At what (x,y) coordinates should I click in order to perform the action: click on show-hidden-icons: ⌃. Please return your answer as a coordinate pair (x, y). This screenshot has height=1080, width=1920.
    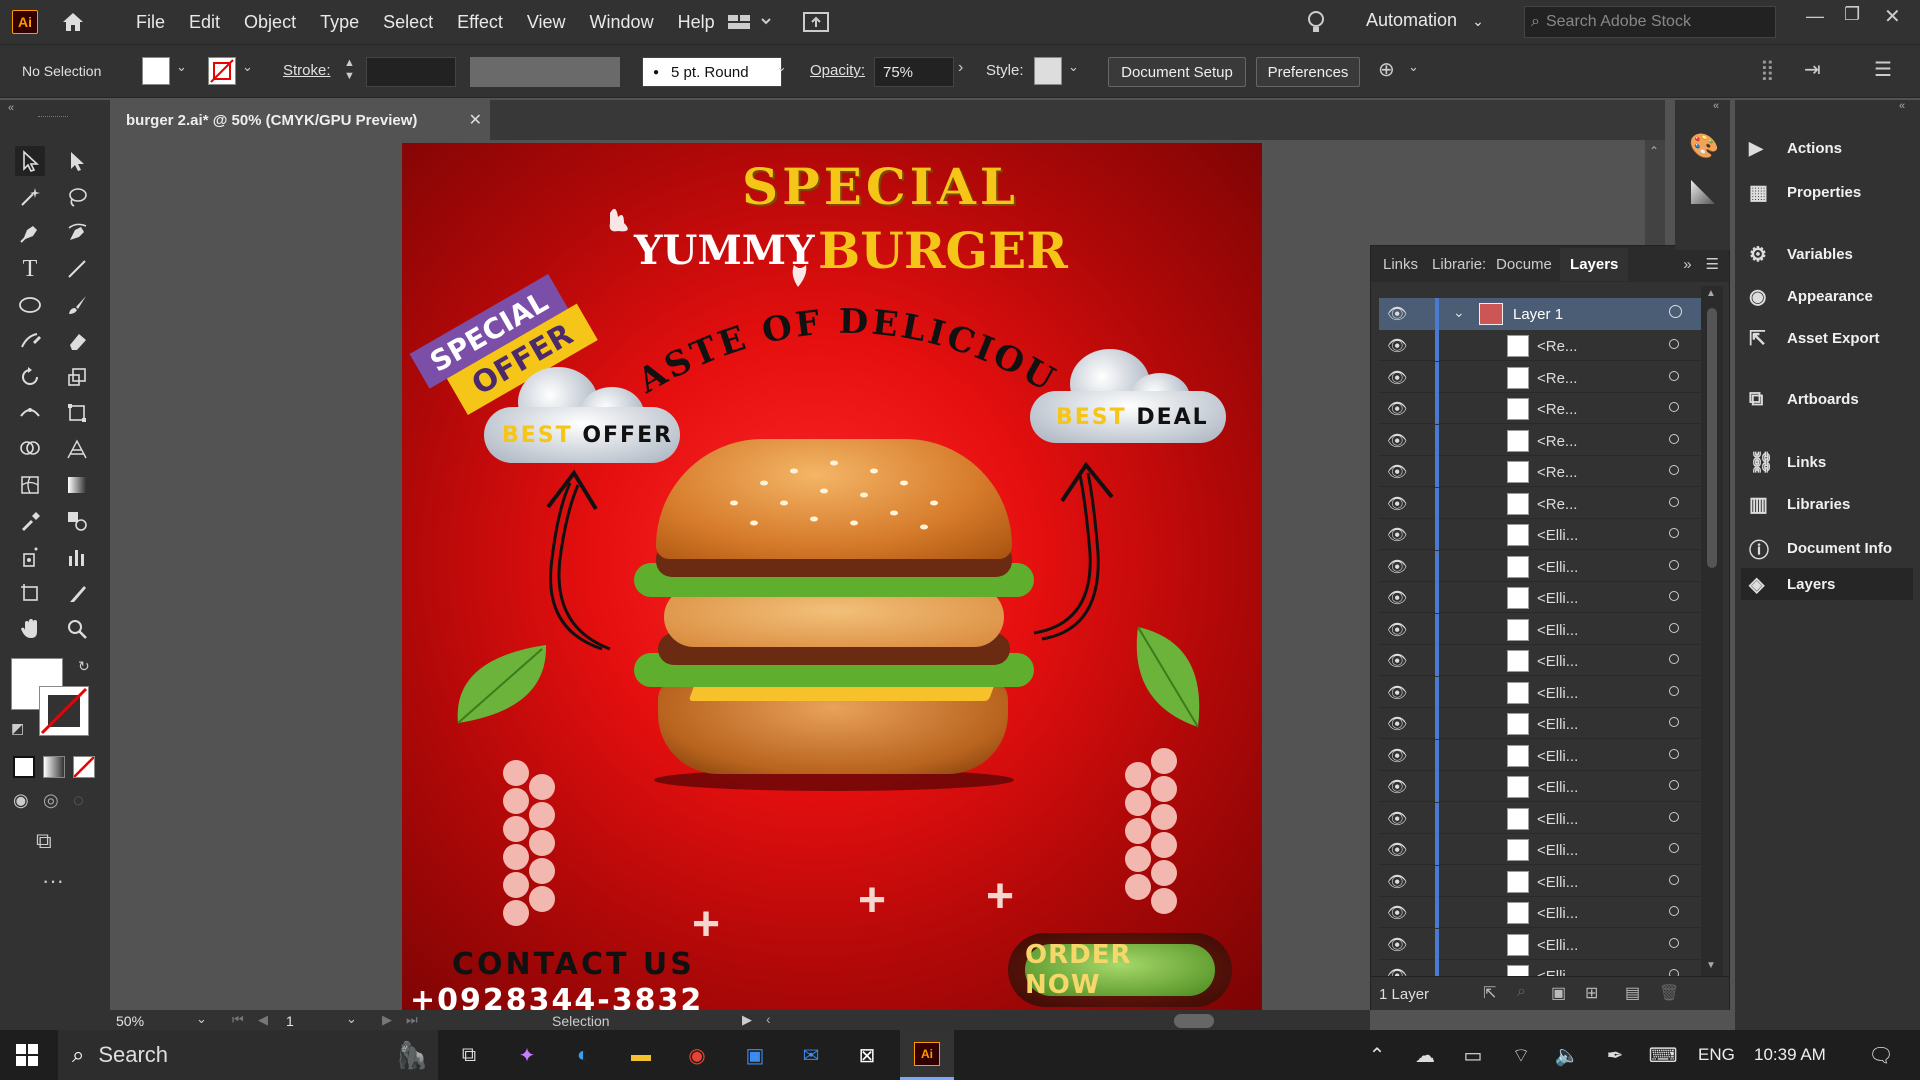
    Looking at the image, I should click on (1377, 1055).